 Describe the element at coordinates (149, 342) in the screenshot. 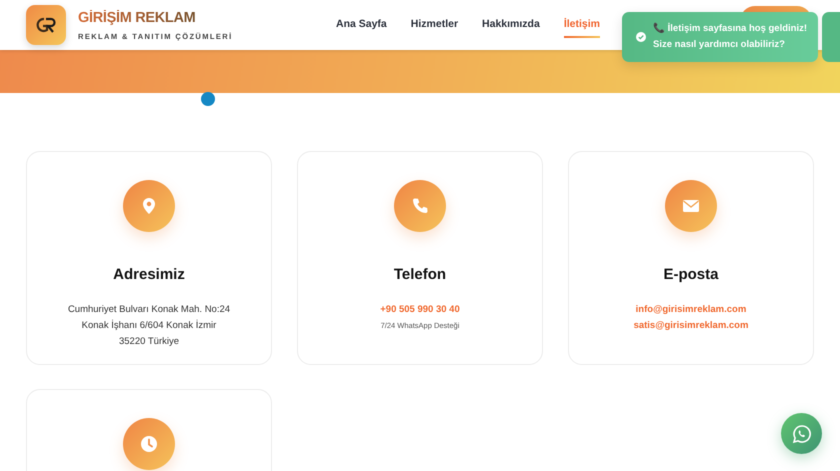

I see `address-line: 35220 Türkiye` at that location.